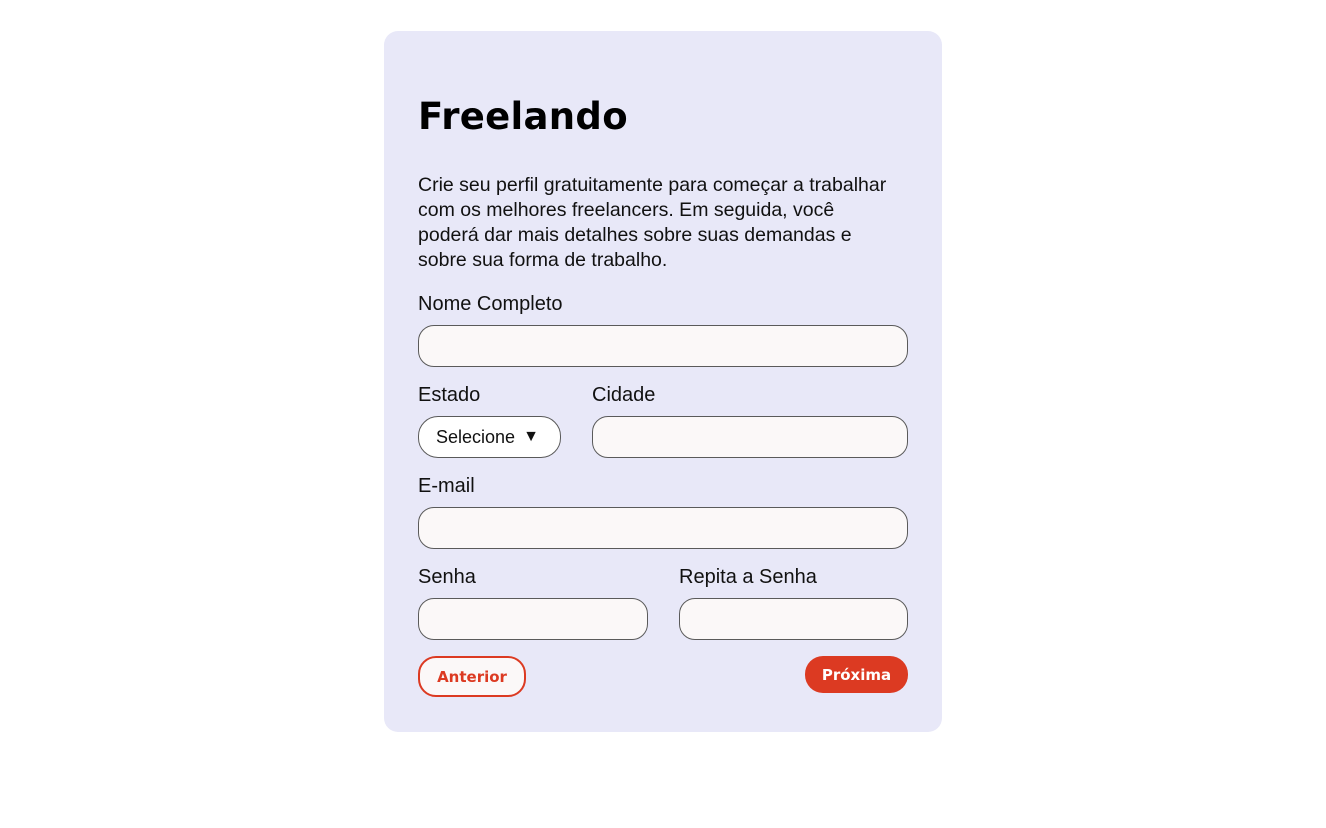 This screenshot has width=1326, height=828. Describe the element at coordinates (476, 436) in the screenshot. I see `state-select-value: Selecione` at that location.